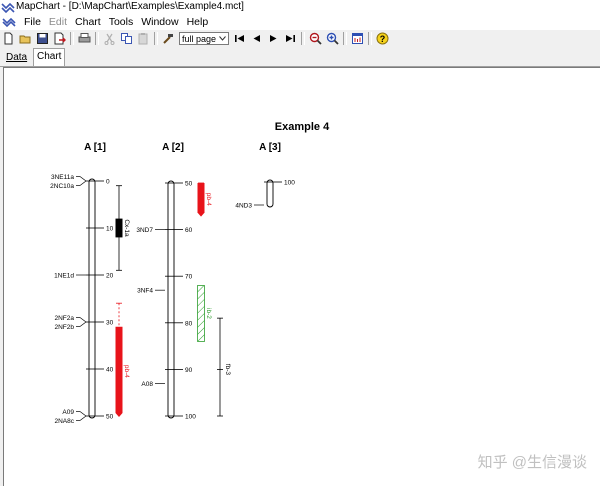  Describe the element at coordinates (62, 186) in the screenshot. I see `marker-label: 2NC10a` at that location.